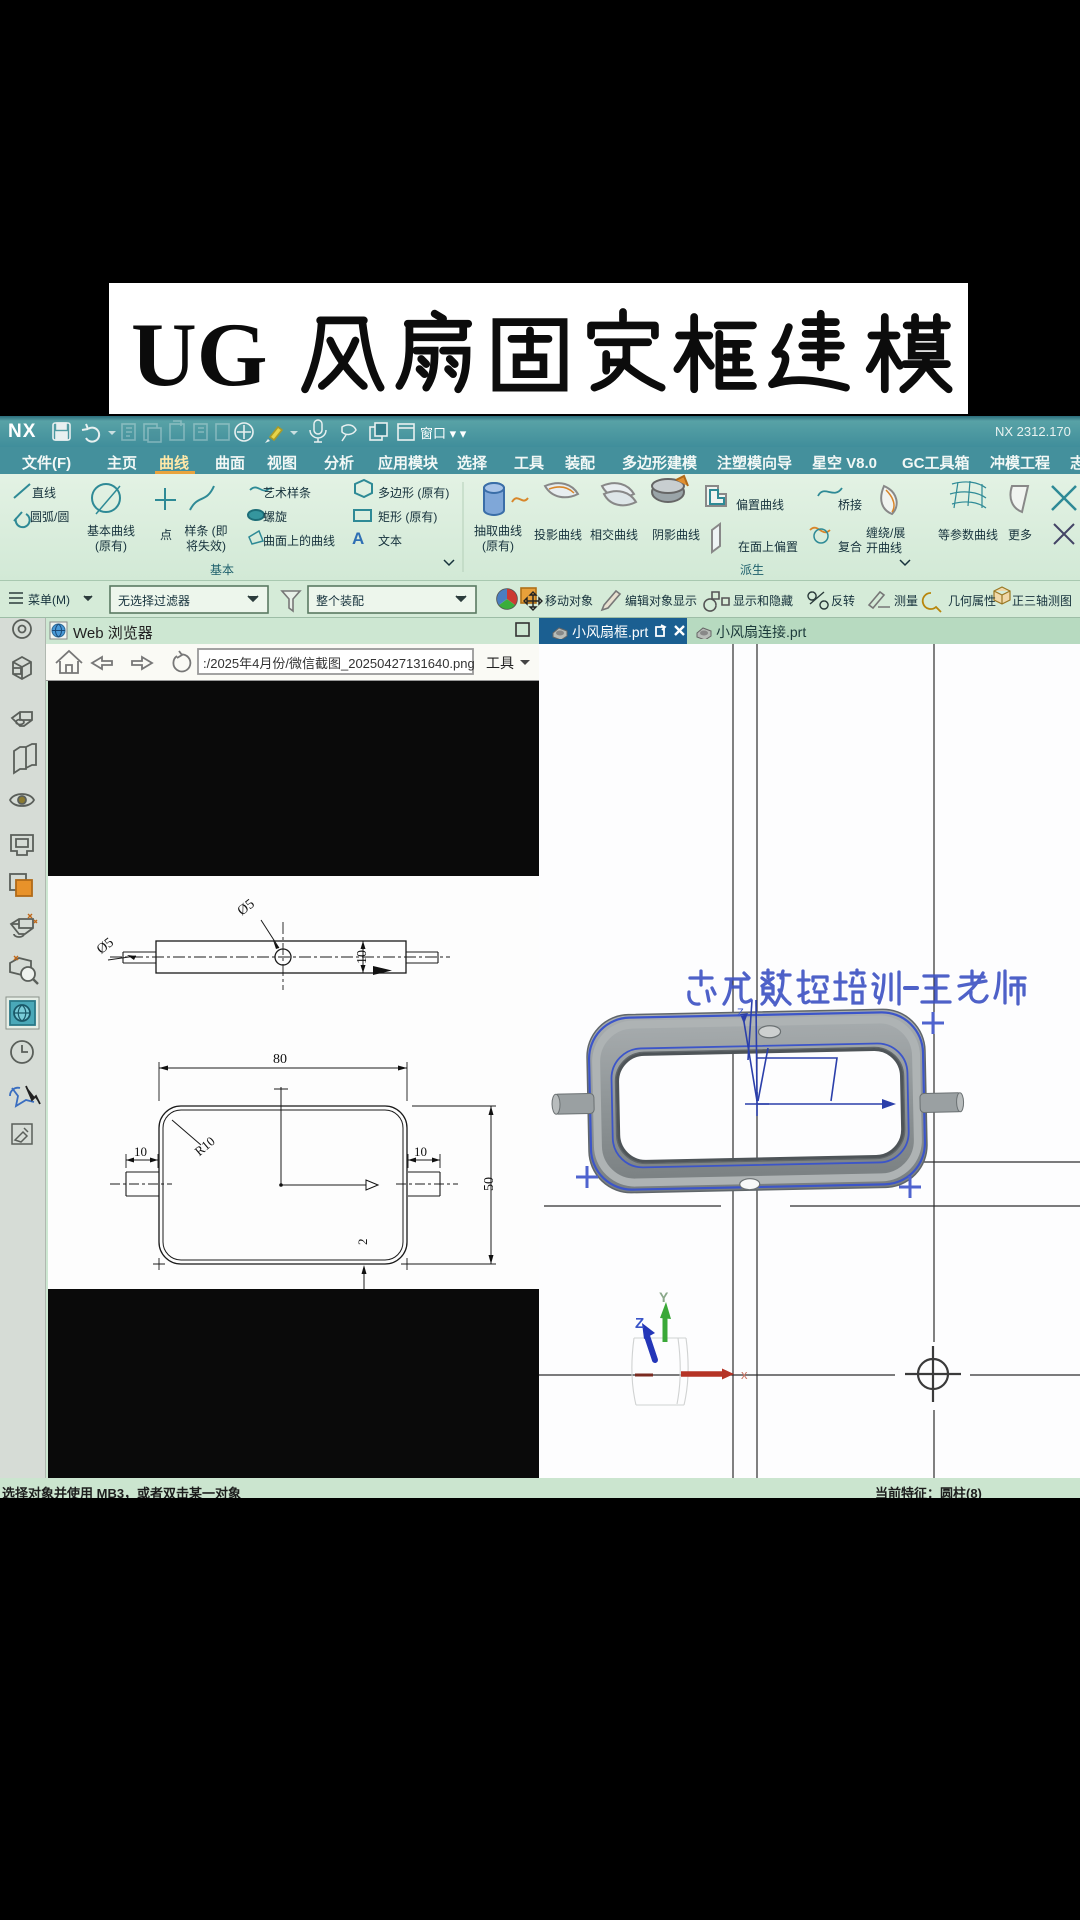  What do you see at coordinates (205, 1145) in the screenshot?
I see `svg-text: R10` at bounding box center [205, 1145].